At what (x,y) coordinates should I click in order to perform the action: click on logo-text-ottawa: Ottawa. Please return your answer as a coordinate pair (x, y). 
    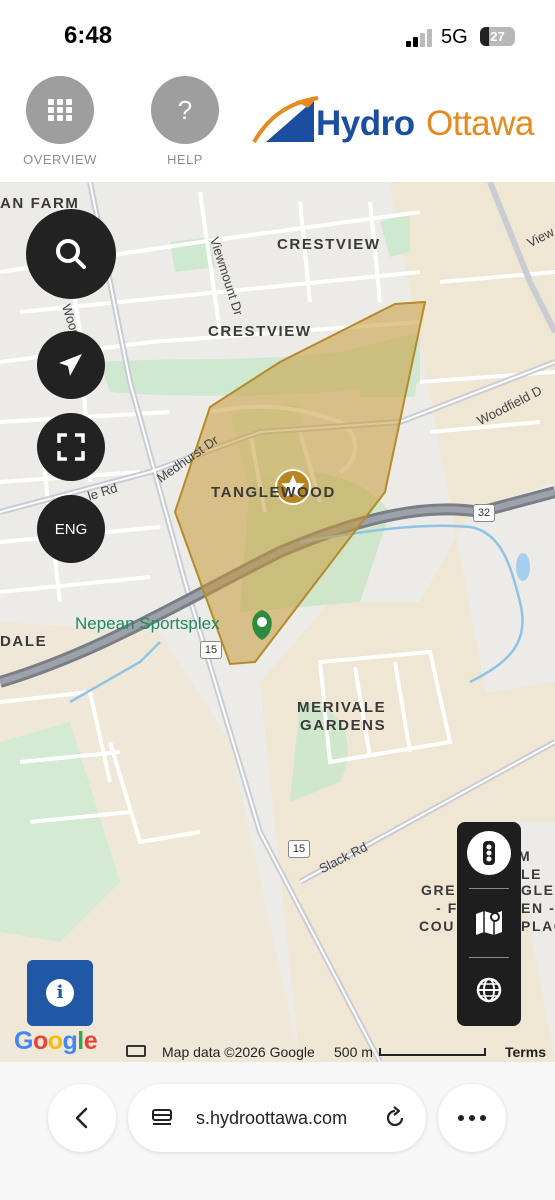
    Looking at the image, I should click on (480, 123).